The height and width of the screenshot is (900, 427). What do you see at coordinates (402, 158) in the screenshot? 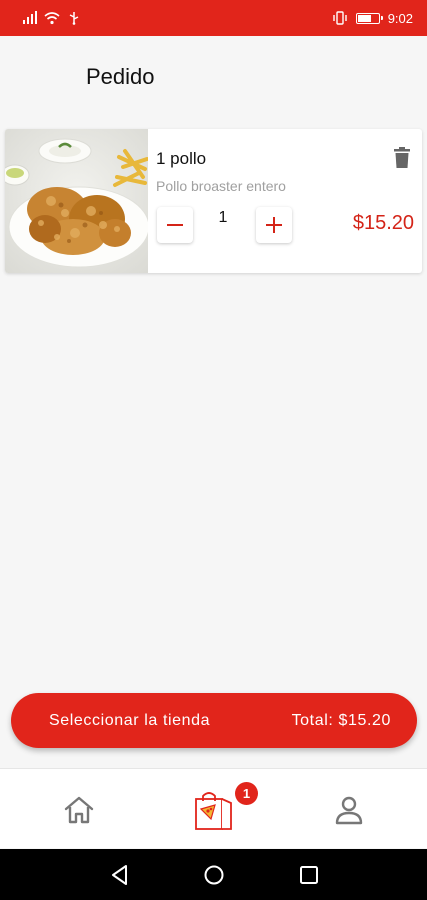
I see `trash-icon` at bounding box center [402, 158].